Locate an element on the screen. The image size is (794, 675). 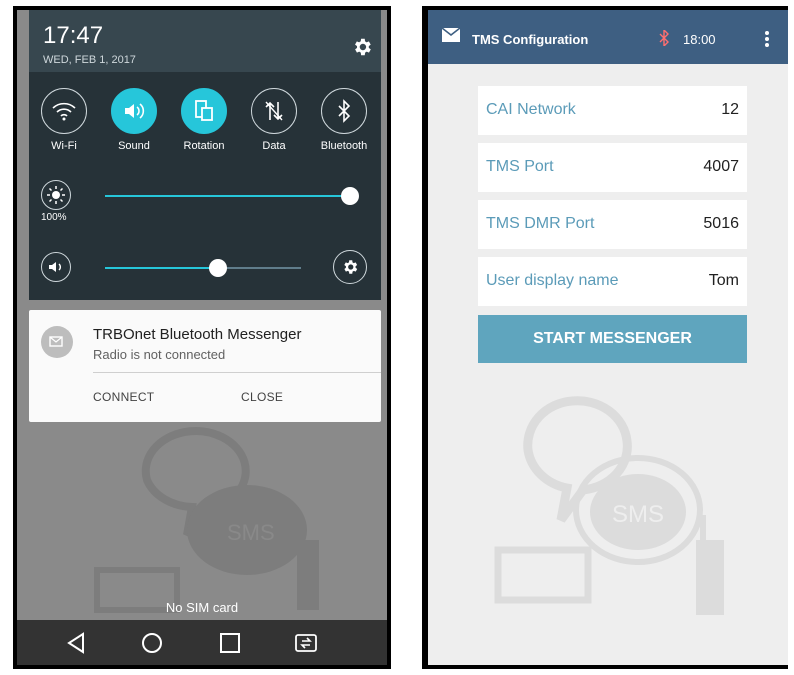
field-value: 12 is located at coordinates (730, 110).